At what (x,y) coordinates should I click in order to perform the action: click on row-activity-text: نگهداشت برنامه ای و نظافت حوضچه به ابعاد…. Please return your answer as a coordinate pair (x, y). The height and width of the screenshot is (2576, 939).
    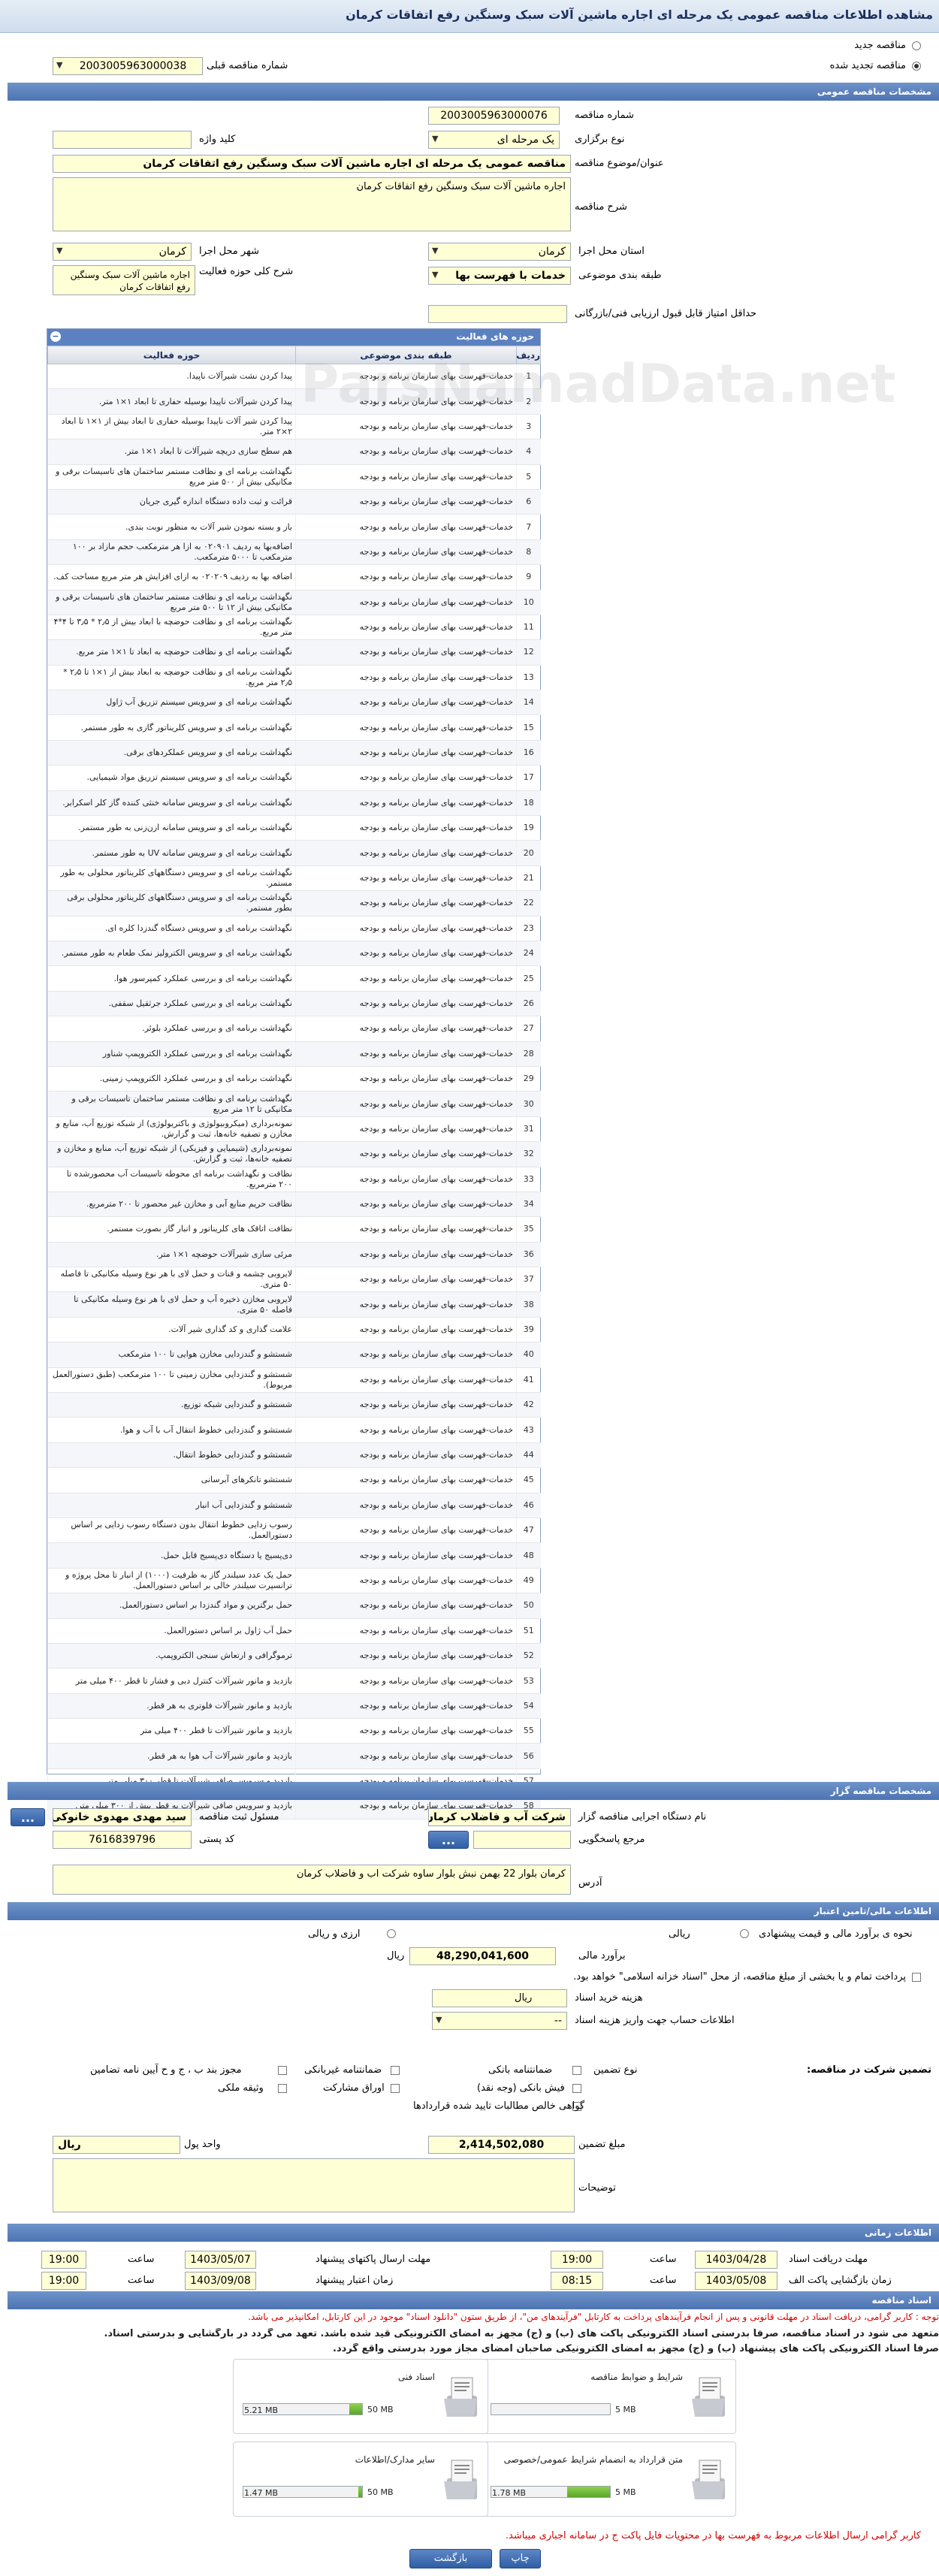
    Looking at the image, I should click on (184, 652).